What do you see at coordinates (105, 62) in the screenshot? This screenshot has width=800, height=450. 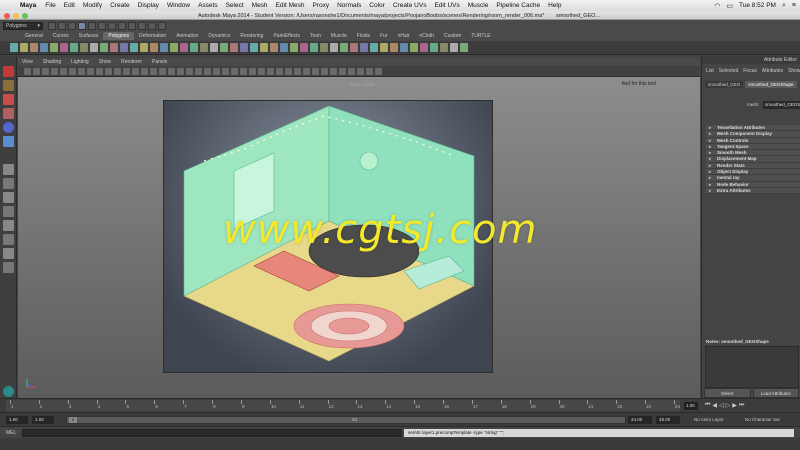 I see `viewport-menu-show: Show` at bounding box center [105, 62].